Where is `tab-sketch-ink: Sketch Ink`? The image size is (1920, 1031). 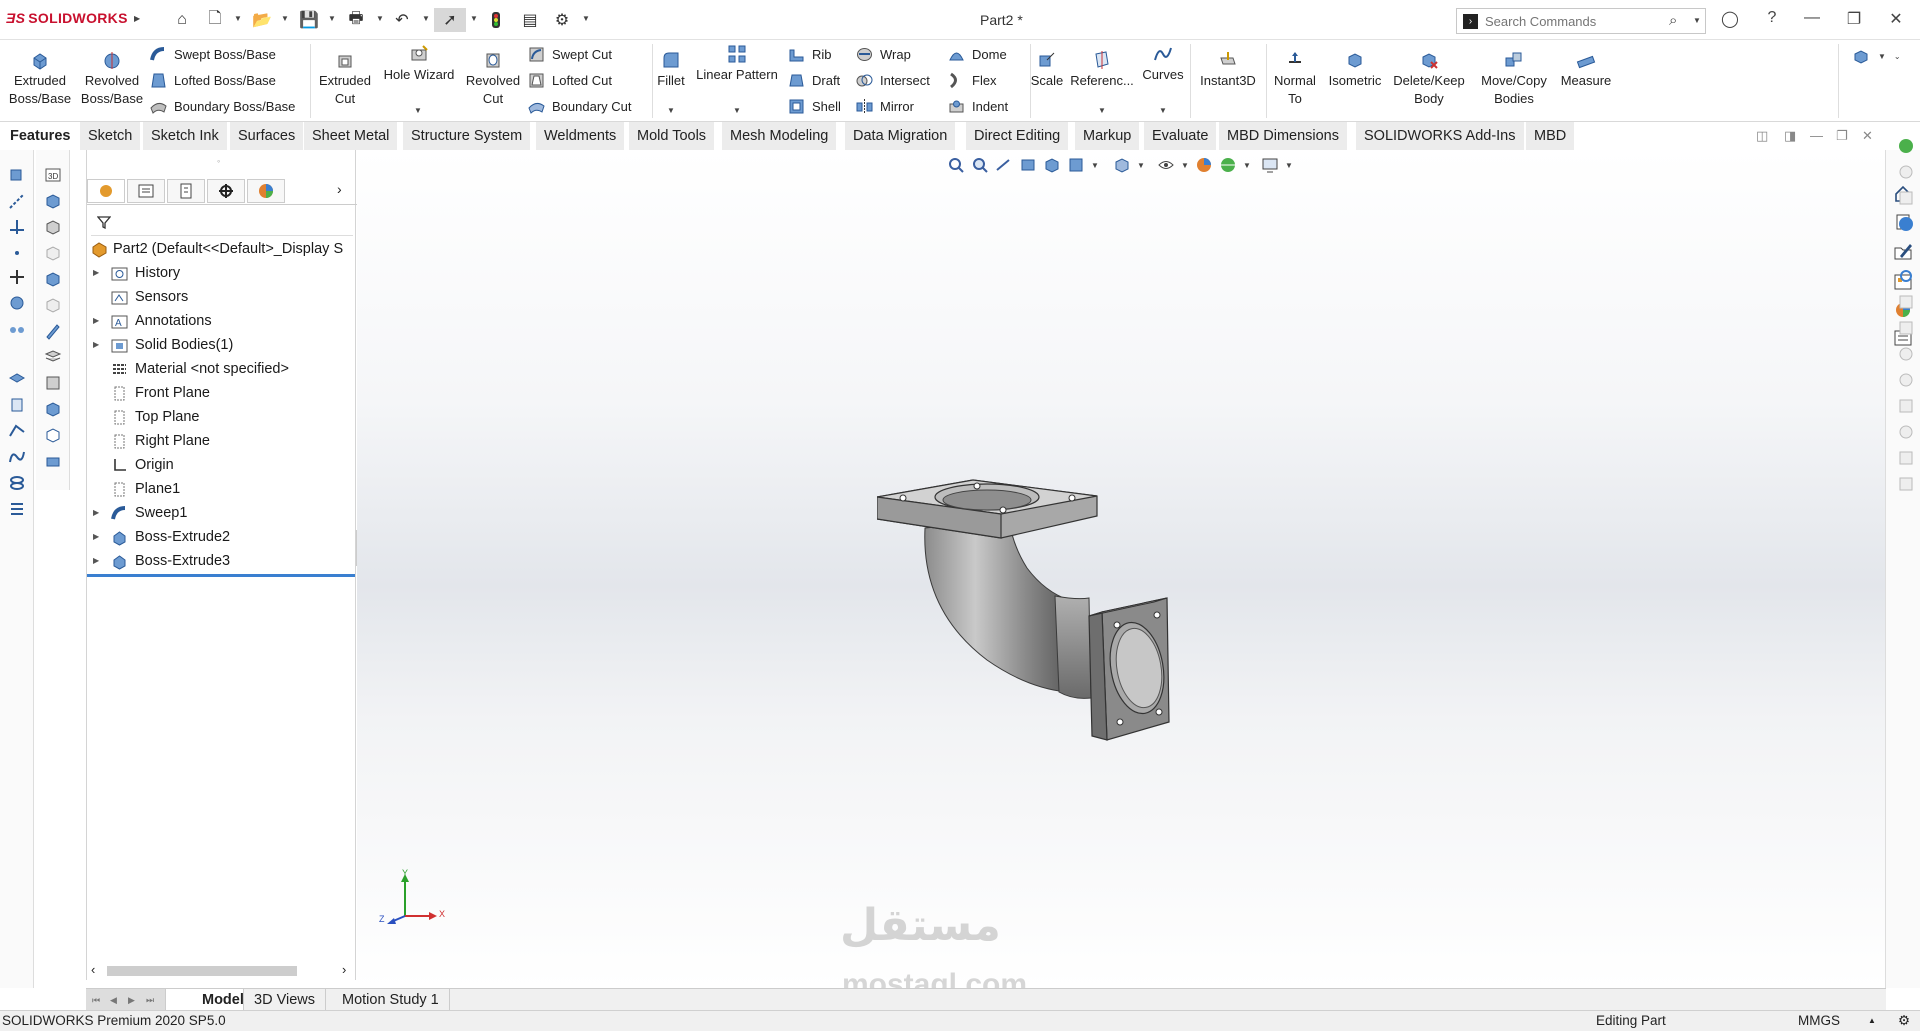 tab-sketch-ink: Sketch Ink is located at coordinates (185, 136).